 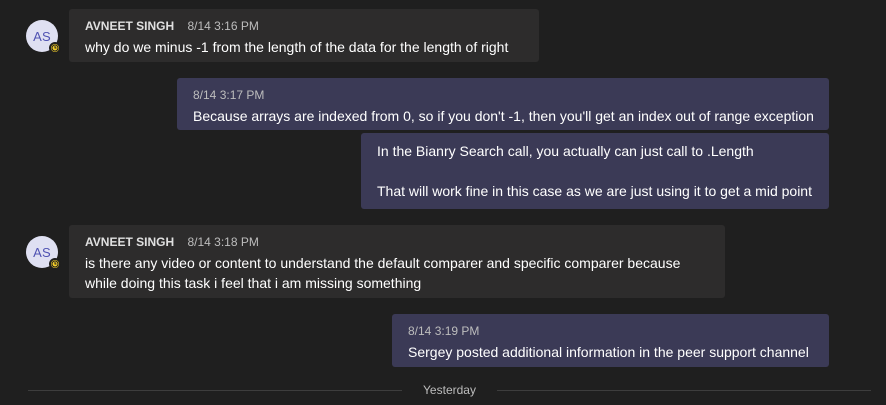 I want to click on date-divider-label: Yesterday, so click(x=449, y=390).